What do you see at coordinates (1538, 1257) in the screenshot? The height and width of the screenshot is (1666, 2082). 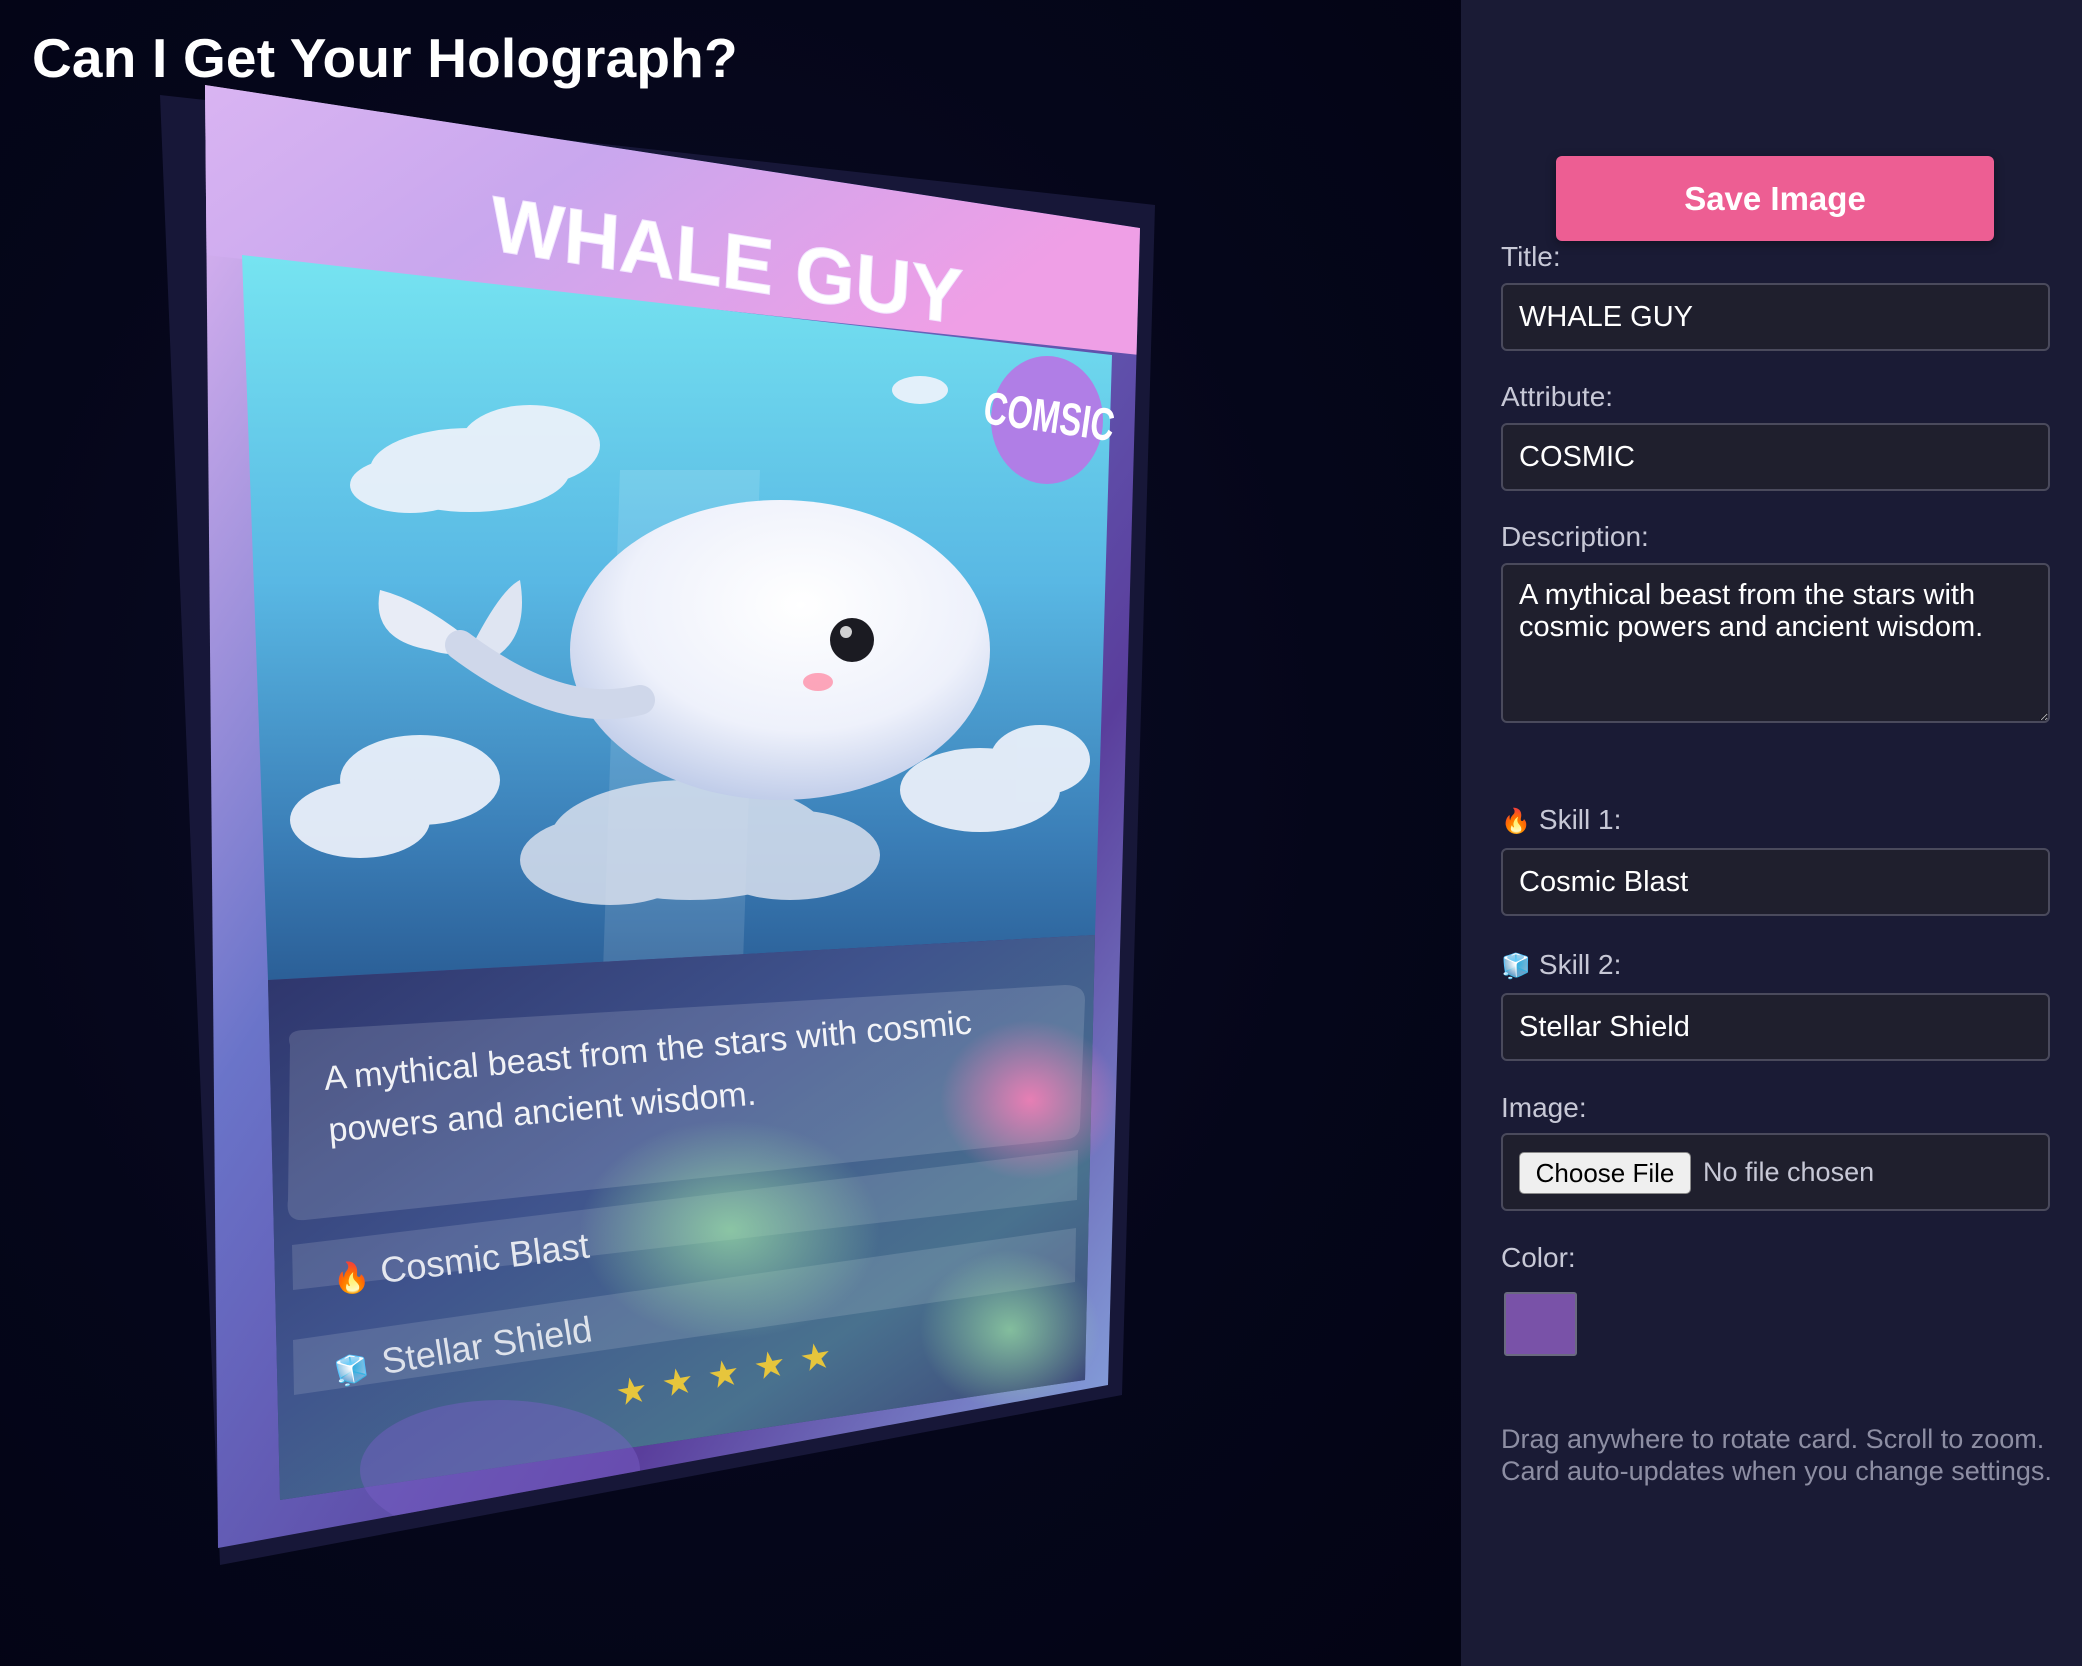 I see `color-label: Color:` at bounding box center [1538, 1257].